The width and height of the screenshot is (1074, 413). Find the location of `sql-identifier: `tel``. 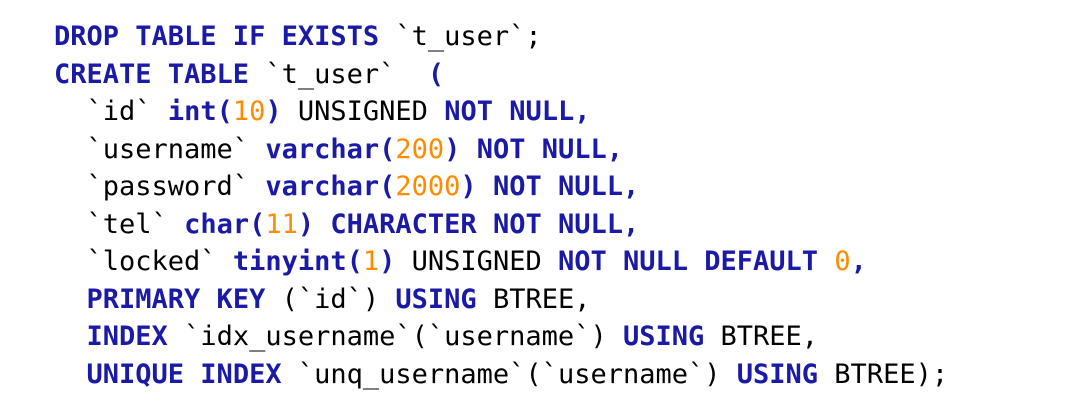

sql-identifier: `tel` is located at coordinates (127, 224).